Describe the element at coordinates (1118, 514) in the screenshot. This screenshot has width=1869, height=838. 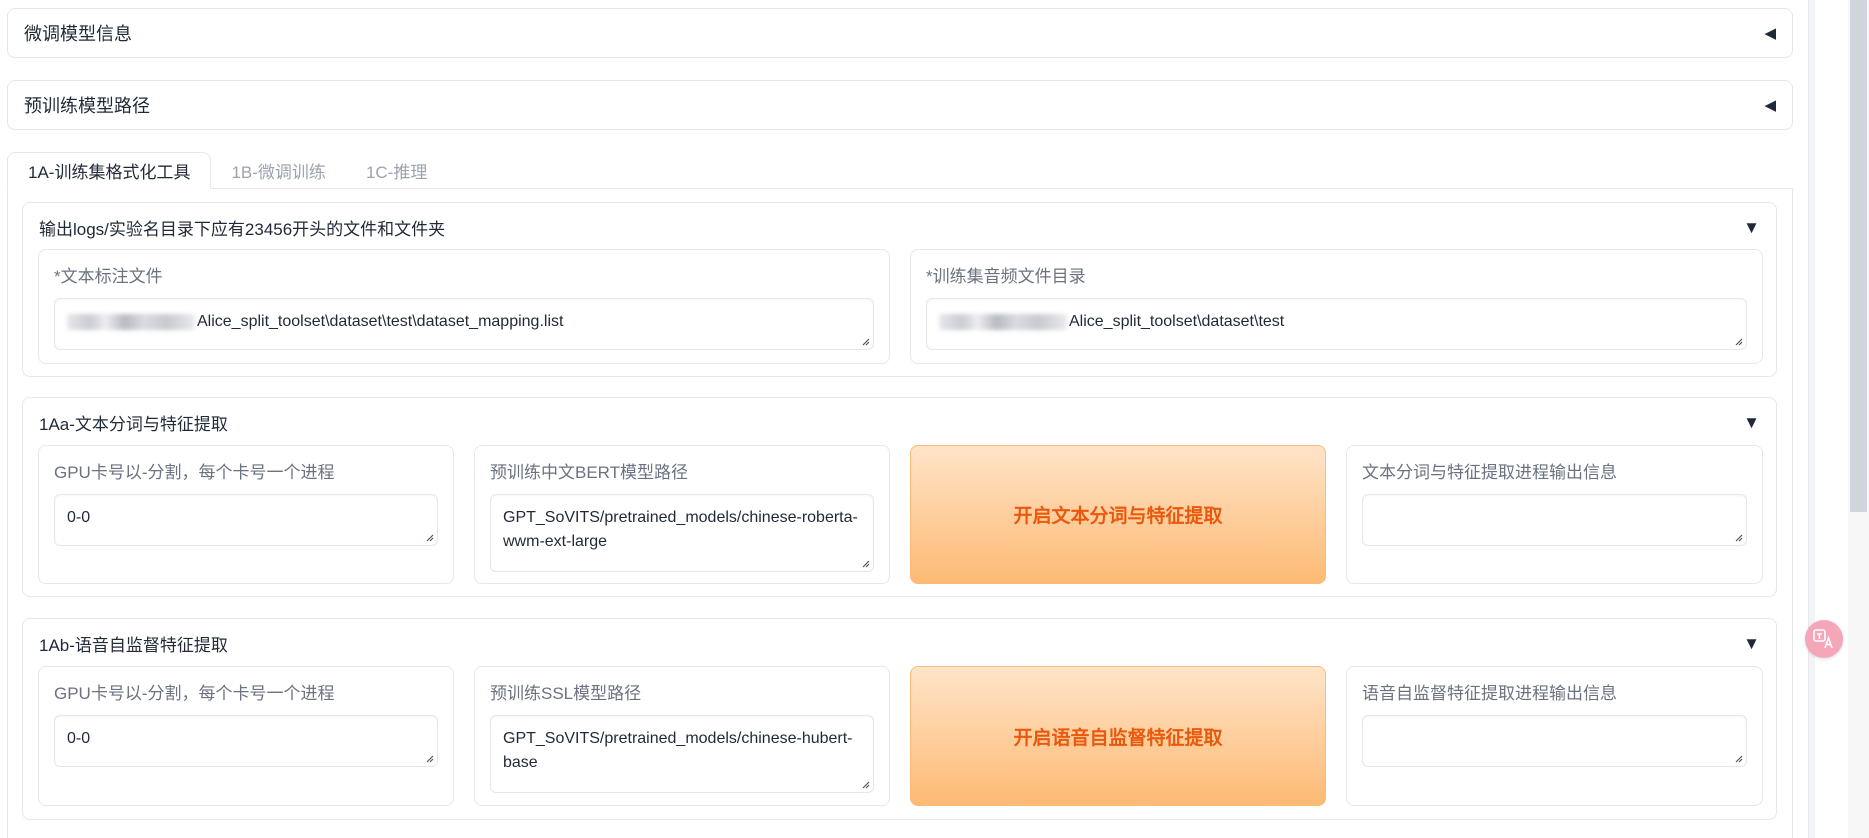
I see `start-text-tokenize-button: 开启文本分词与特征提取` at that location.